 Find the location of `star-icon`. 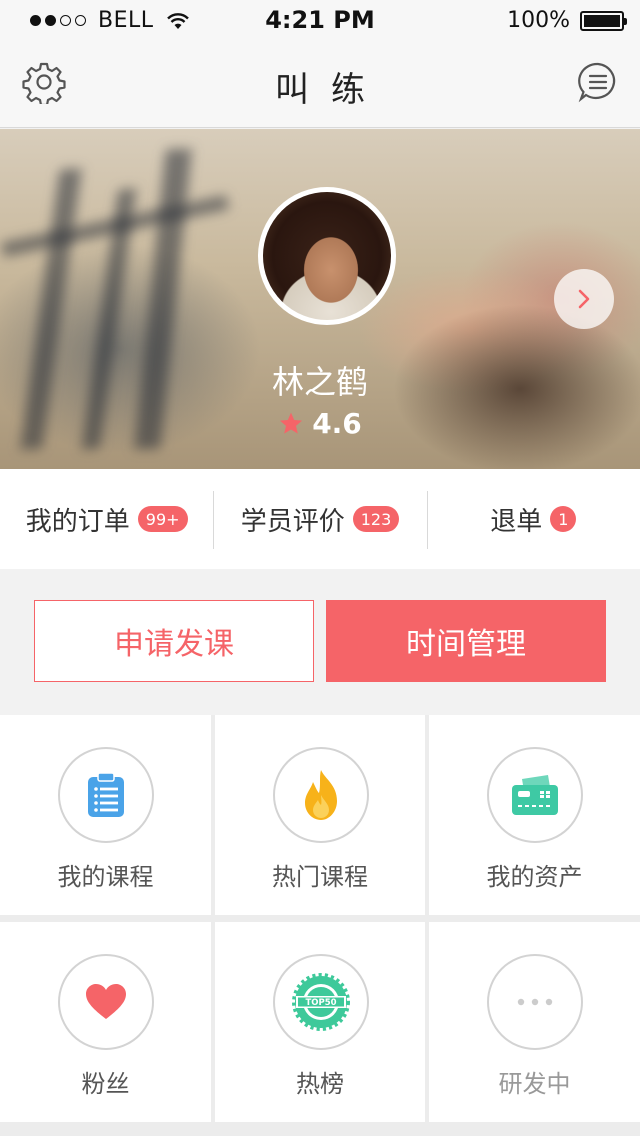

star-icon is located at coordinates (291, 423).